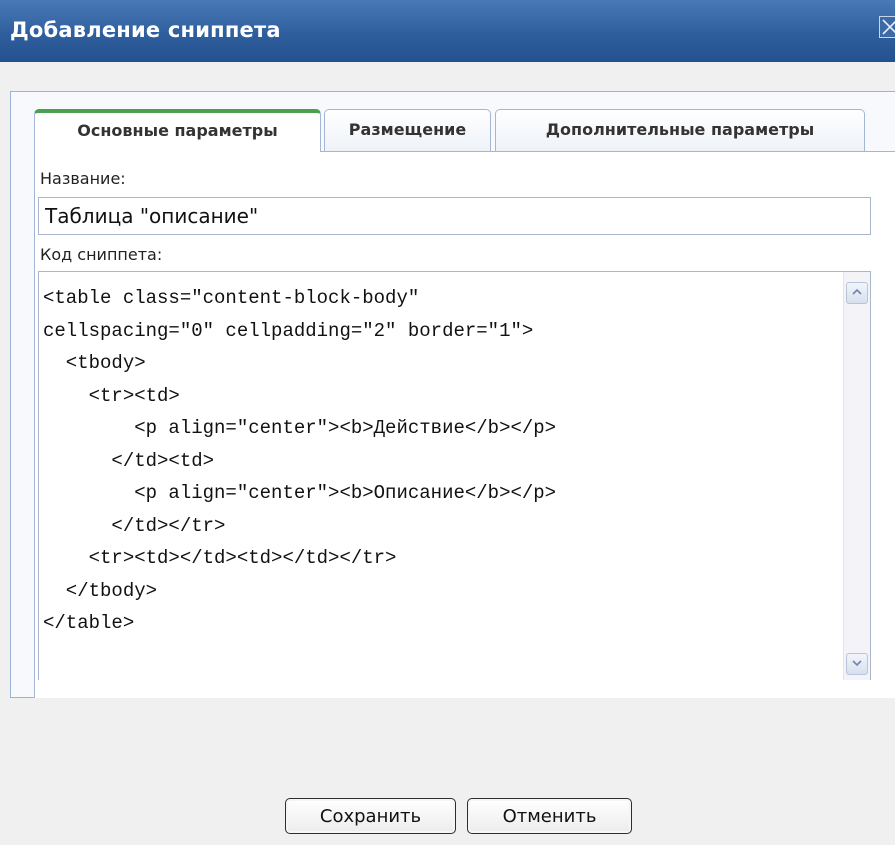 The image size is (895, 845). I want to click on code-label: Код сниппета:, so click(101, 254).